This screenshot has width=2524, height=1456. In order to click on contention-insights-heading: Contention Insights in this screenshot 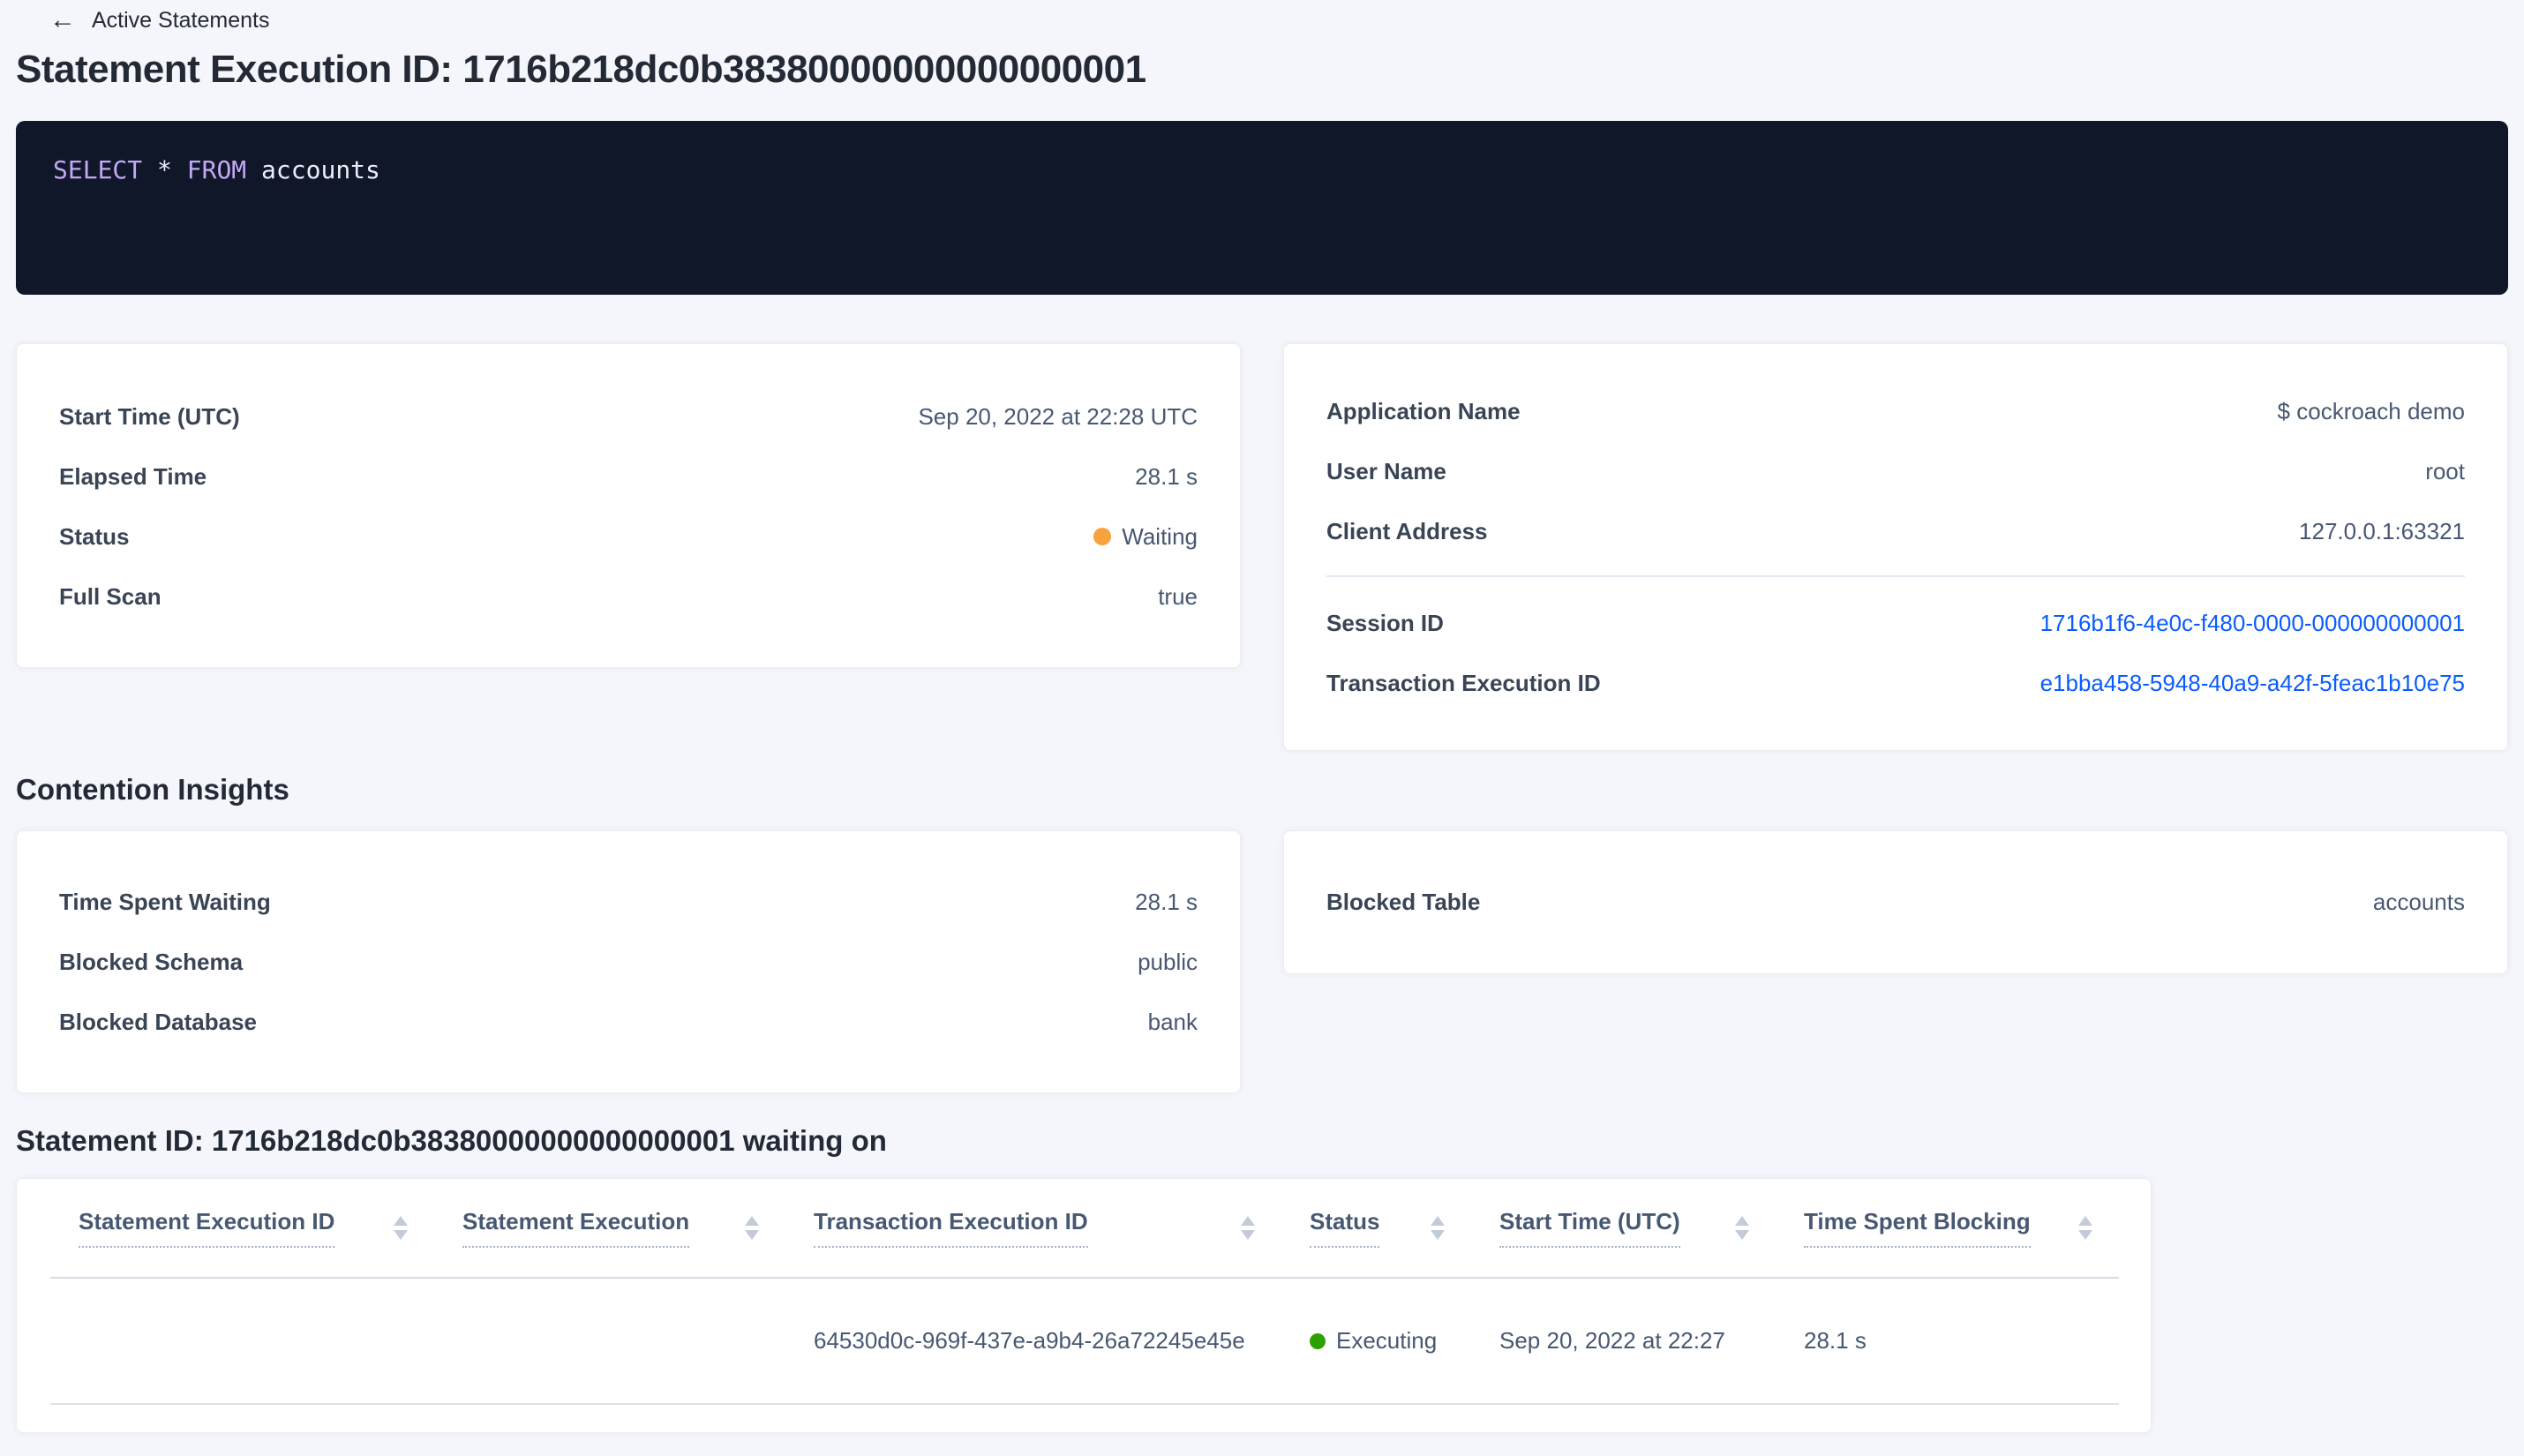, I will do `click(152, 789)`.